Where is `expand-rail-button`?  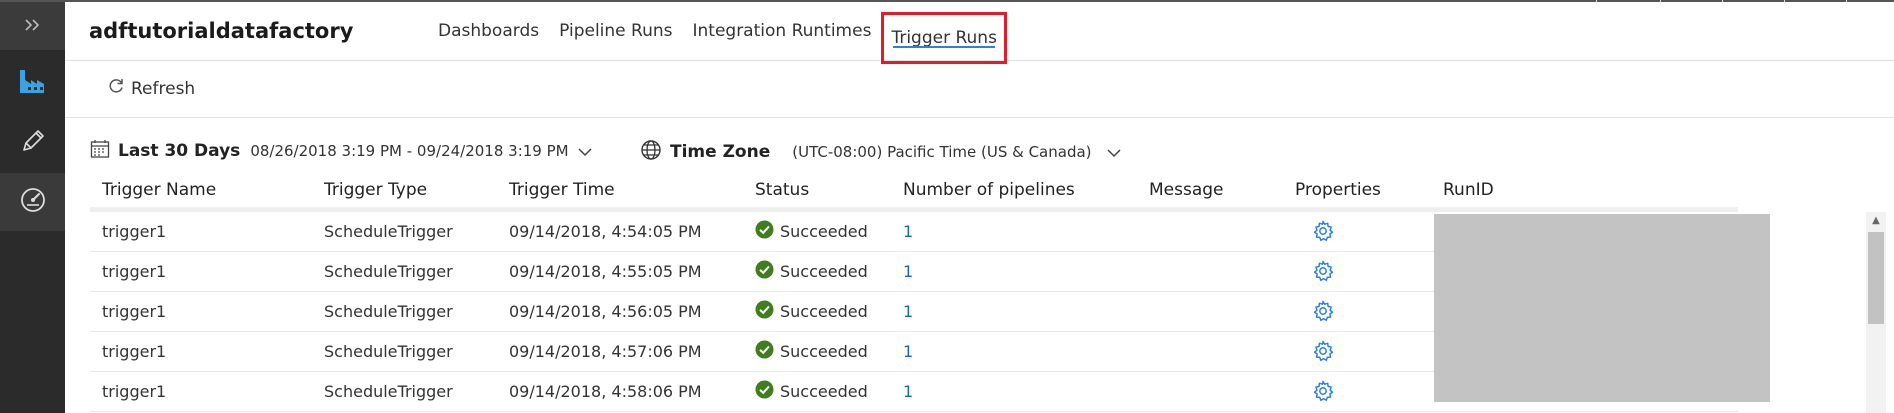 expand-rail-button is located at coordinates (32, 26).